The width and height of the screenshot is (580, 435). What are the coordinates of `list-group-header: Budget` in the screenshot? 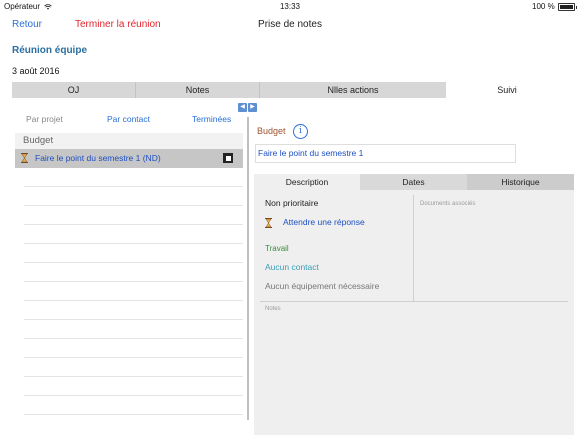 It's located at (129, 141).